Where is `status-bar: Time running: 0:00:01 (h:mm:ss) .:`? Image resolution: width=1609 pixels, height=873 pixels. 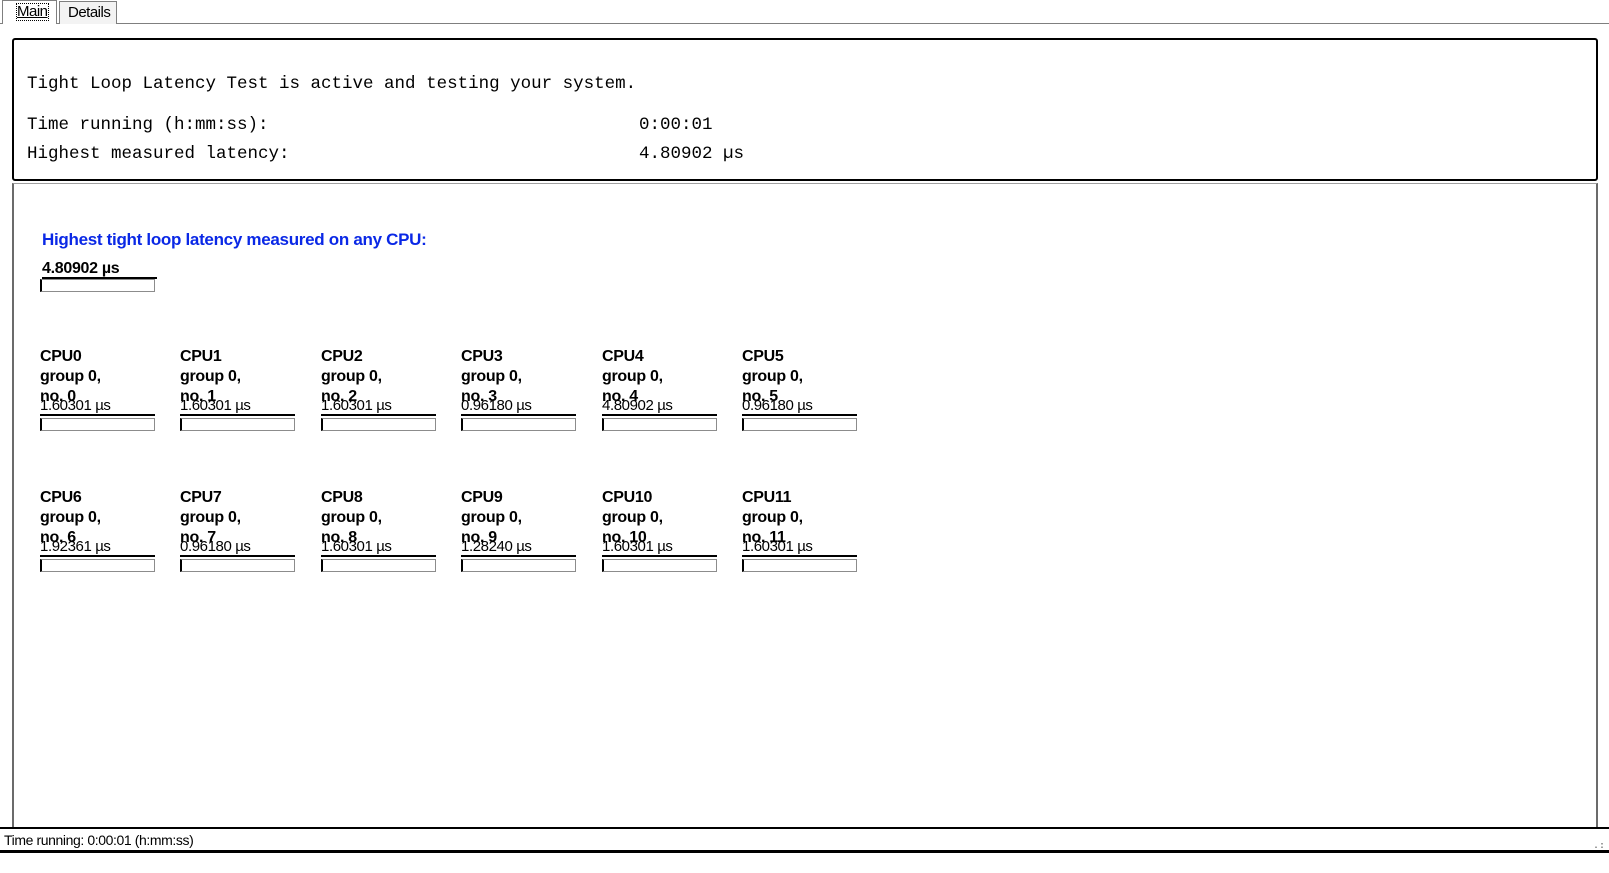
status-bar: Time running: 0:00:01 (h:mm:ss) .: is located at coordinates (804, 850).